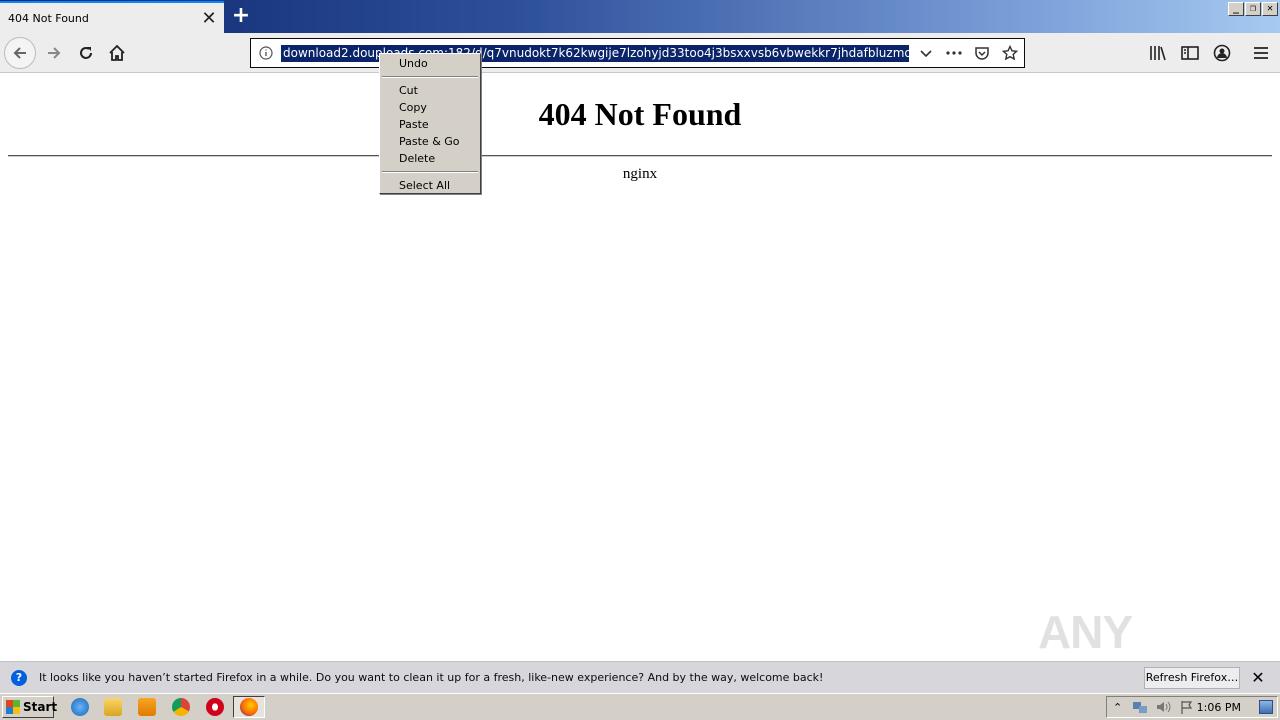 The image size is (1280, 720). What do you see at coordinates (1087, 659) in the screenshot?
I see `anyrun-watermark: ANY RUN` at bounding box center [1087, 659].